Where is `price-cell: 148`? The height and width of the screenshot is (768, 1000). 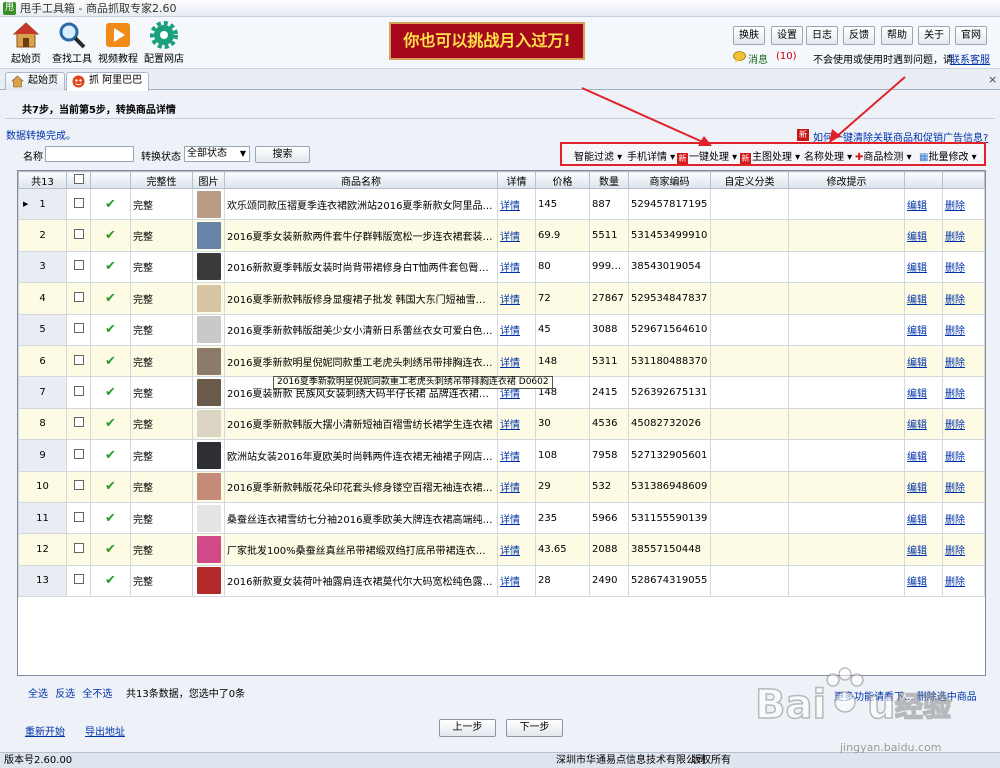
price-cell: 148 is located at coordinates (562, 361).